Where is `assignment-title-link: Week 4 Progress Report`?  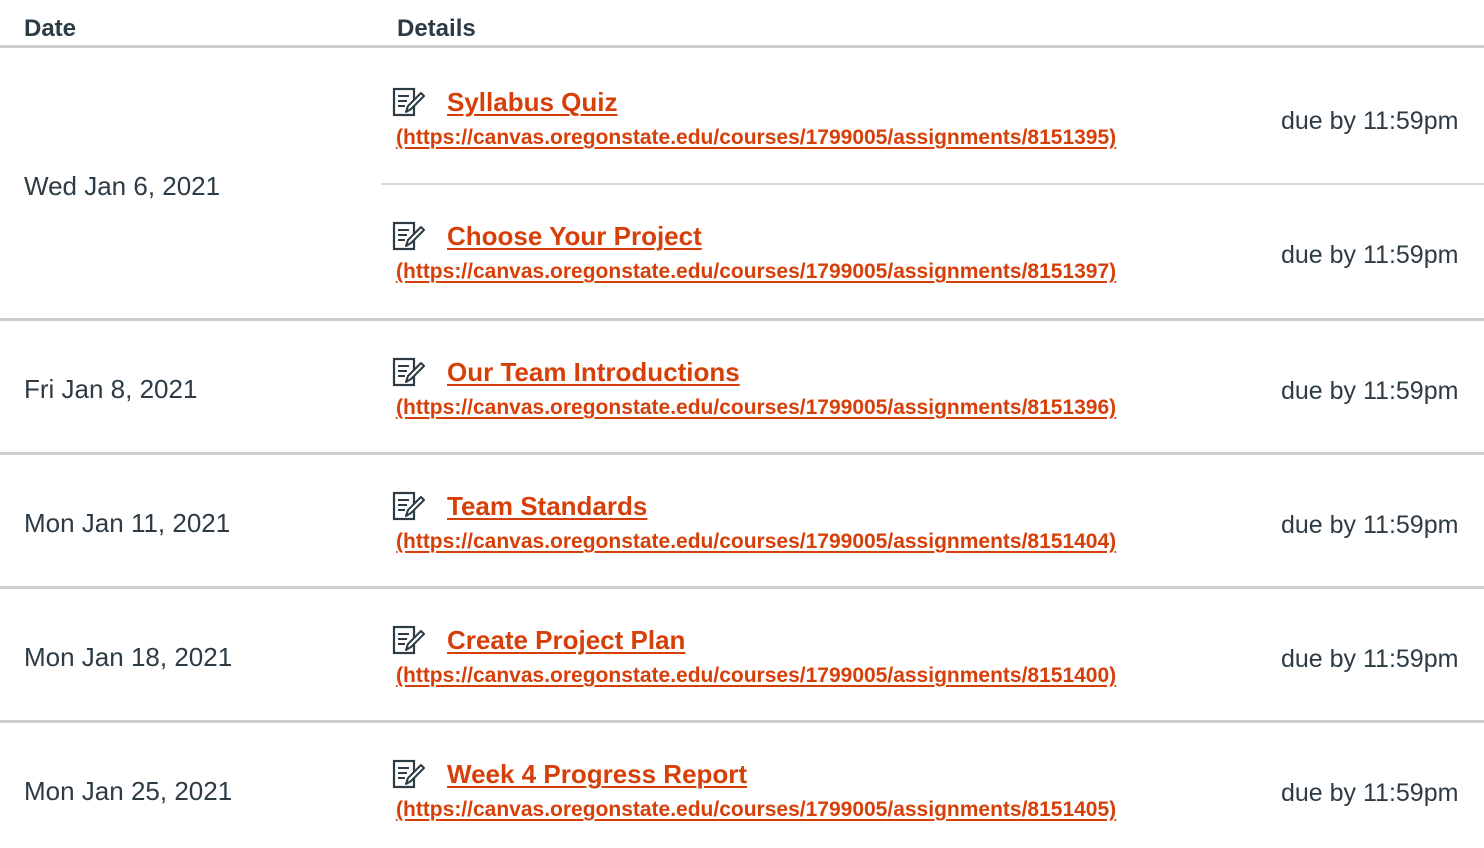 assignment-title-link: Week 4 Progress Report is located at coordinates (597, 774).